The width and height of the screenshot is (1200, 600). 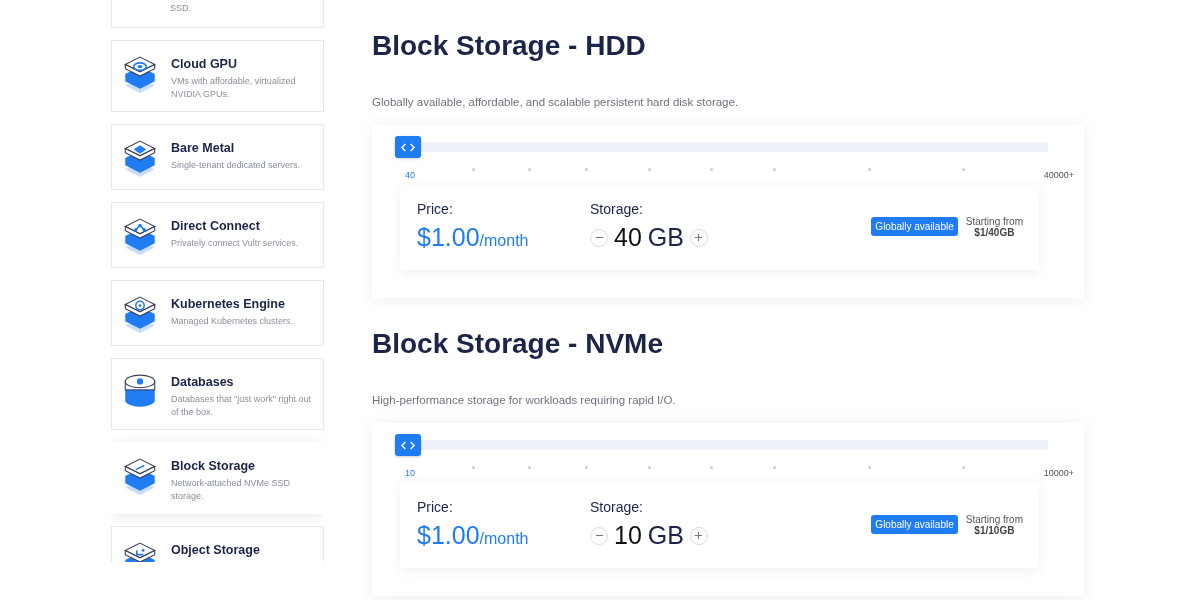 What do you see at coordinates (203, 148) in the screenshot?
I see `product-title: Bare Metal` at bounding box center [203, 148].